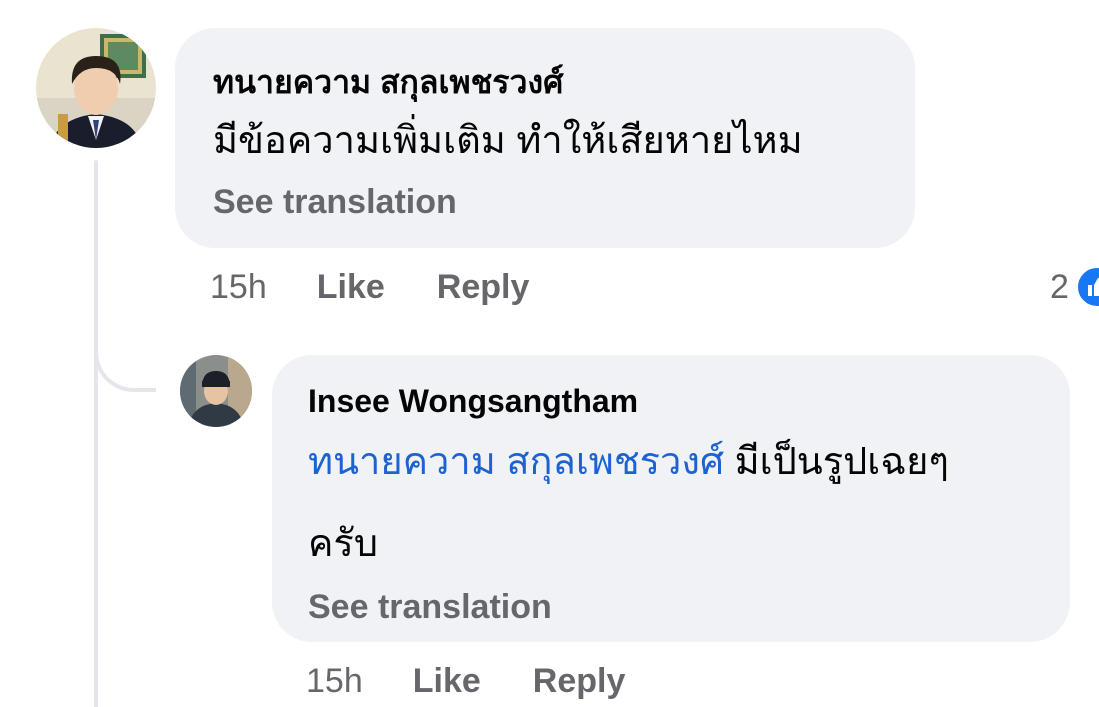 The height and width of the screenshot is (707, 1099). Describe the element at coordinates (545, 202) in the screenshot. I see `see-translation-link: See translation` at that location.